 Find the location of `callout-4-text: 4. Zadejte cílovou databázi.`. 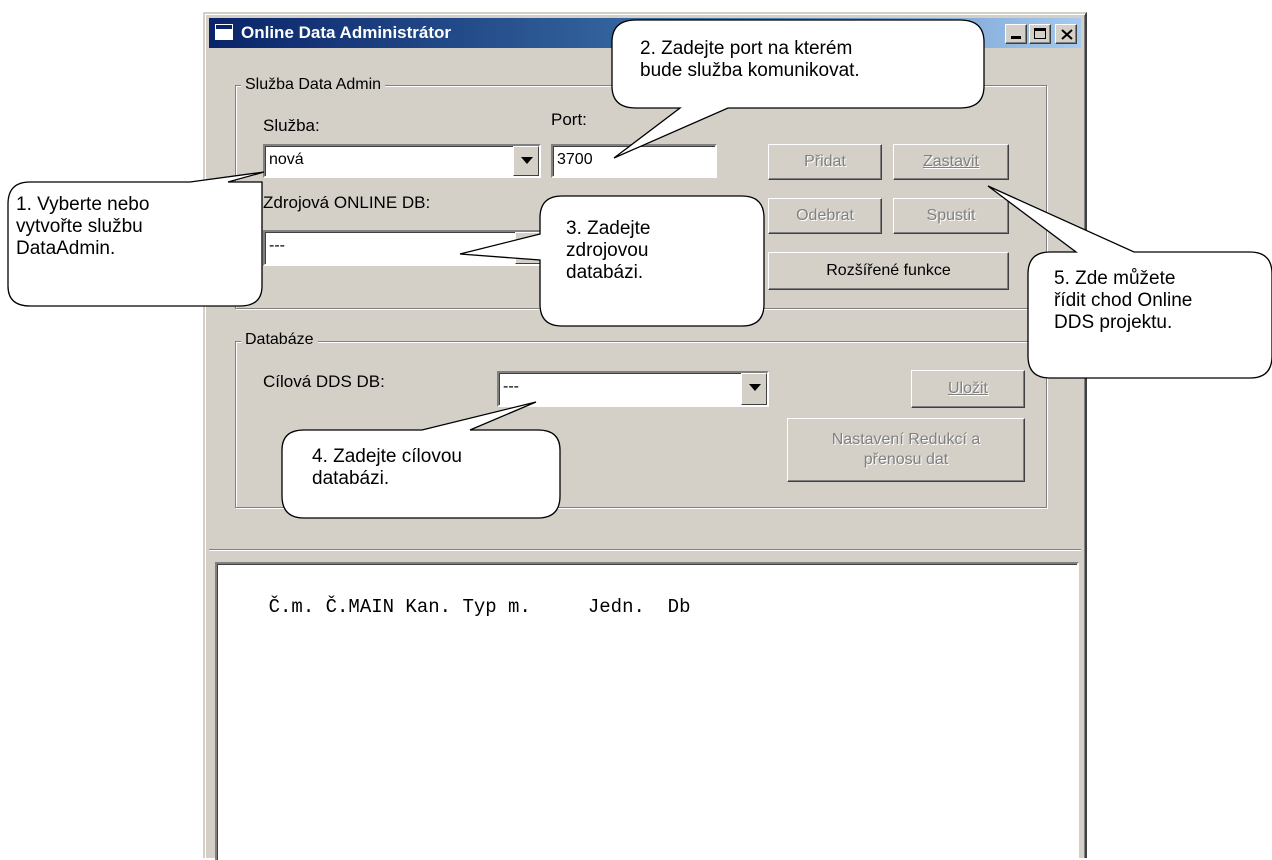

callout-4-text: 4. Zadejte cílovou databázi. is located at coordinates (387, 468).